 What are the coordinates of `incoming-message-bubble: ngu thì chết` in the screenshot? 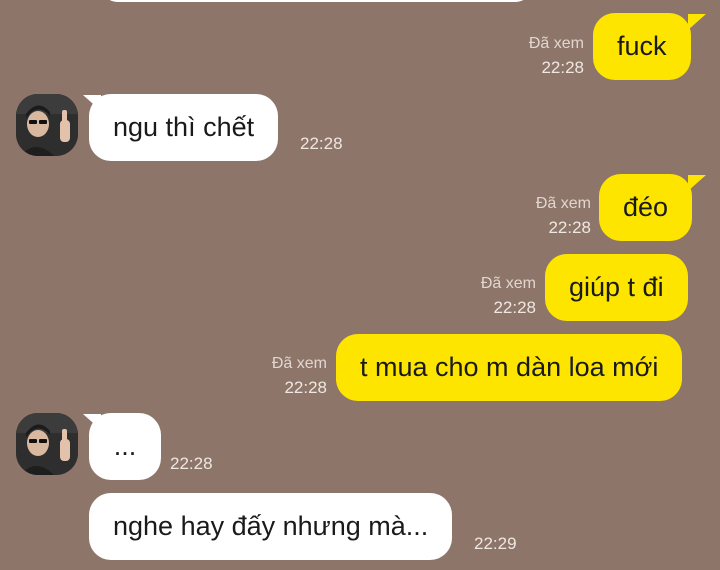 It's located at (184, 127).